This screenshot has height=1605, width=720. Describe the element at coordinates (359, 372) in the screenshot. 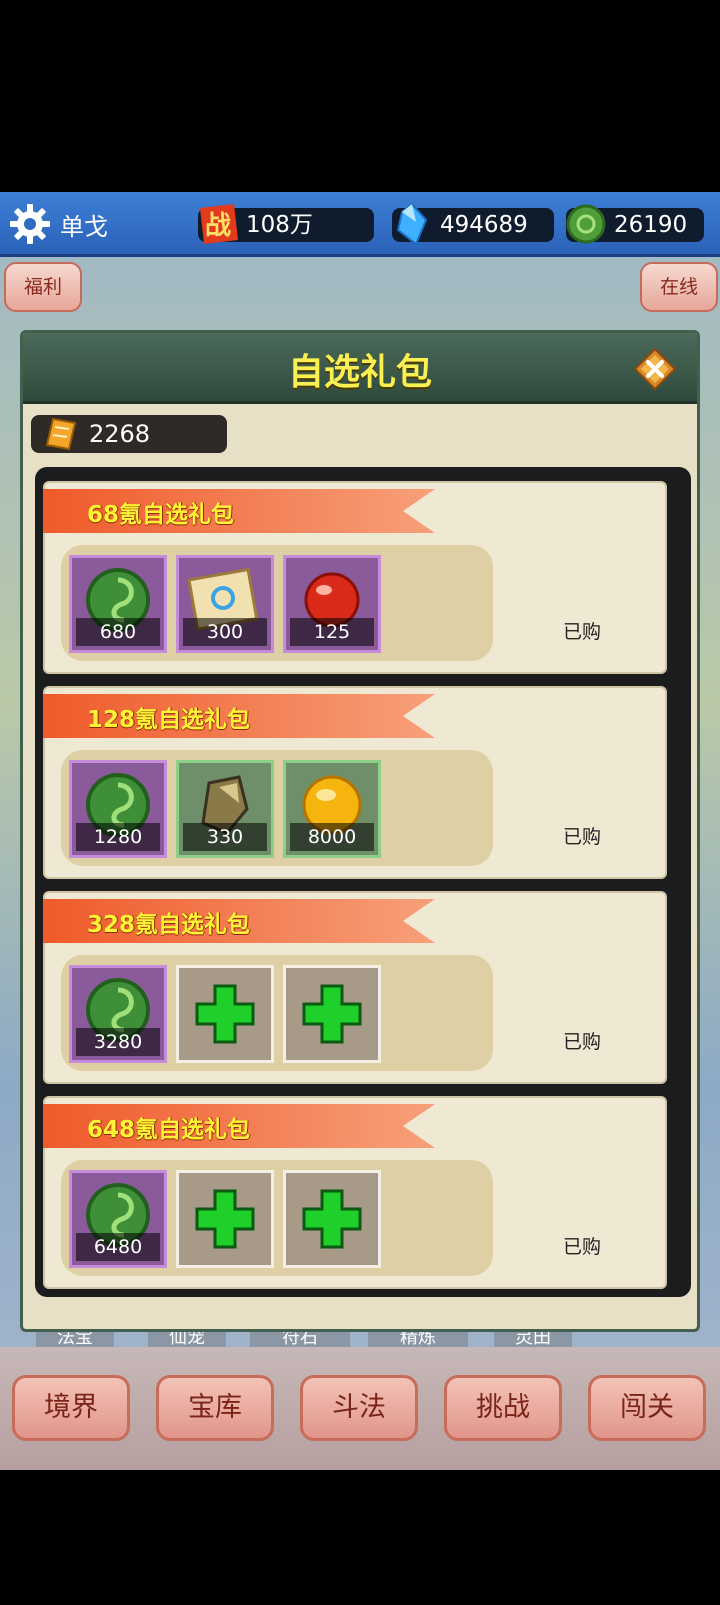

I see `dialog-title: 自选礼包` at that location.